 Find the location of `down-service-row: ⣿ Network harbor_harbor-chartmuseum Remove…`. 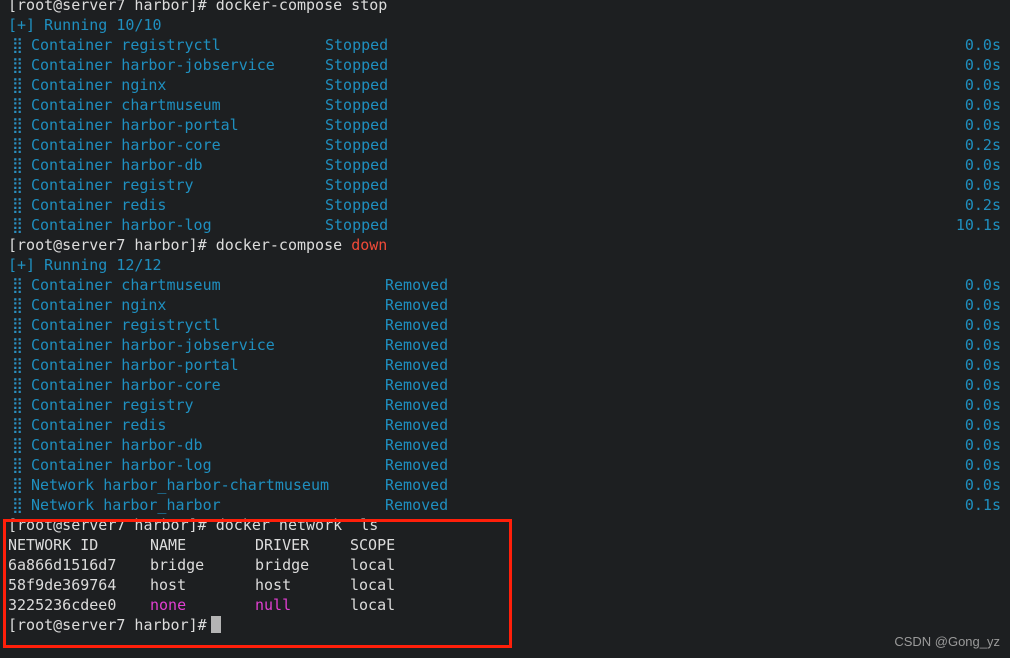

down-service-row: ⣿ Network harbor_harbor-chartmuseum Remove… is located at coordinates (505, 485).